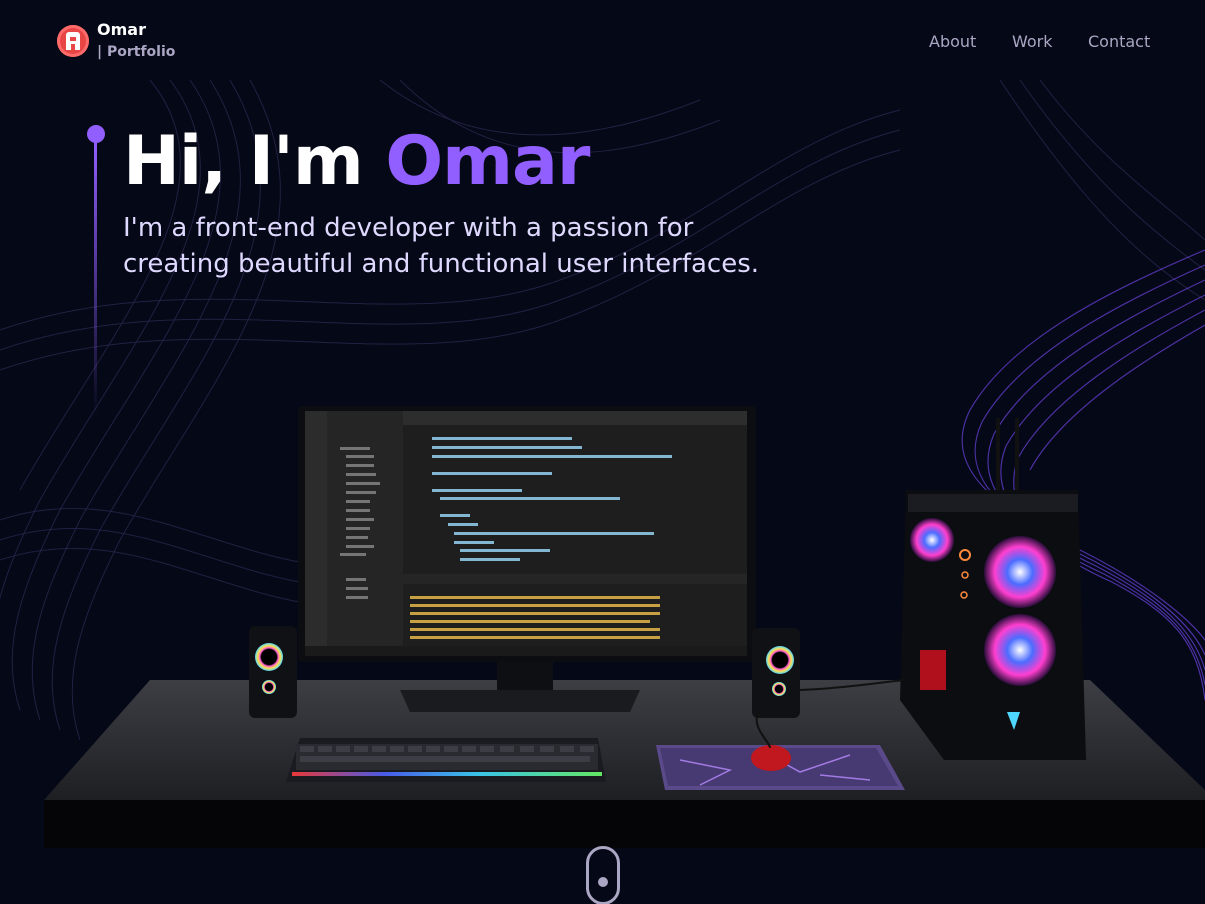 The width and height of the screenshot is (1205, 904). What do you see at coordinates (602, 40) in the screenshot?
I see `navbar: Omar | Portfolio About Work Contact` at bounding box center [602, 40].